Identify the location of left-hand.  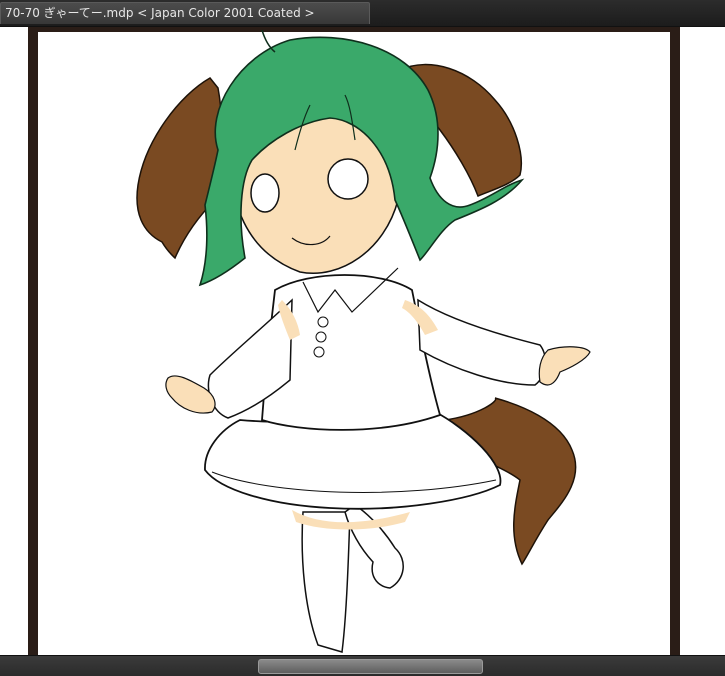
(190, 394).